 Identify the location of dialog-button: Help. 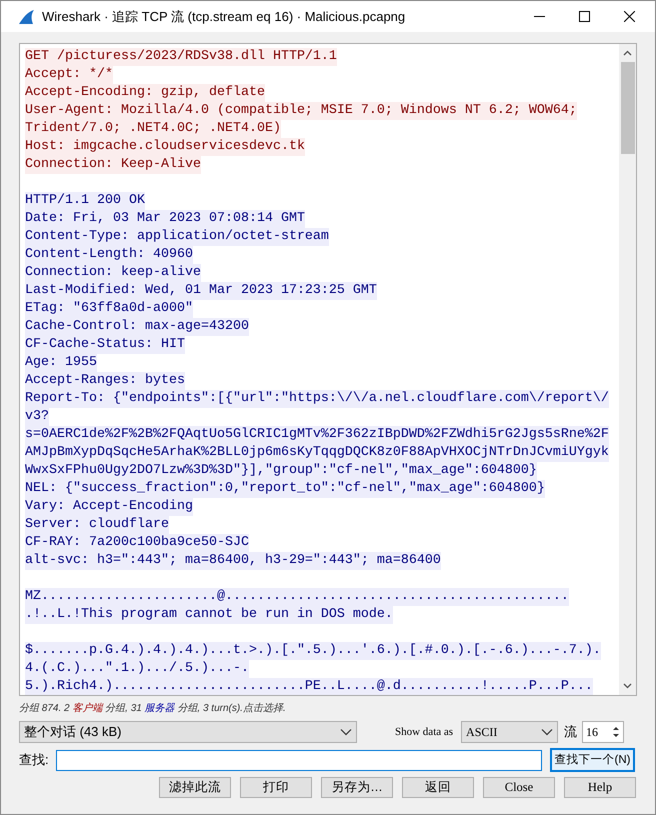
(600, 787).